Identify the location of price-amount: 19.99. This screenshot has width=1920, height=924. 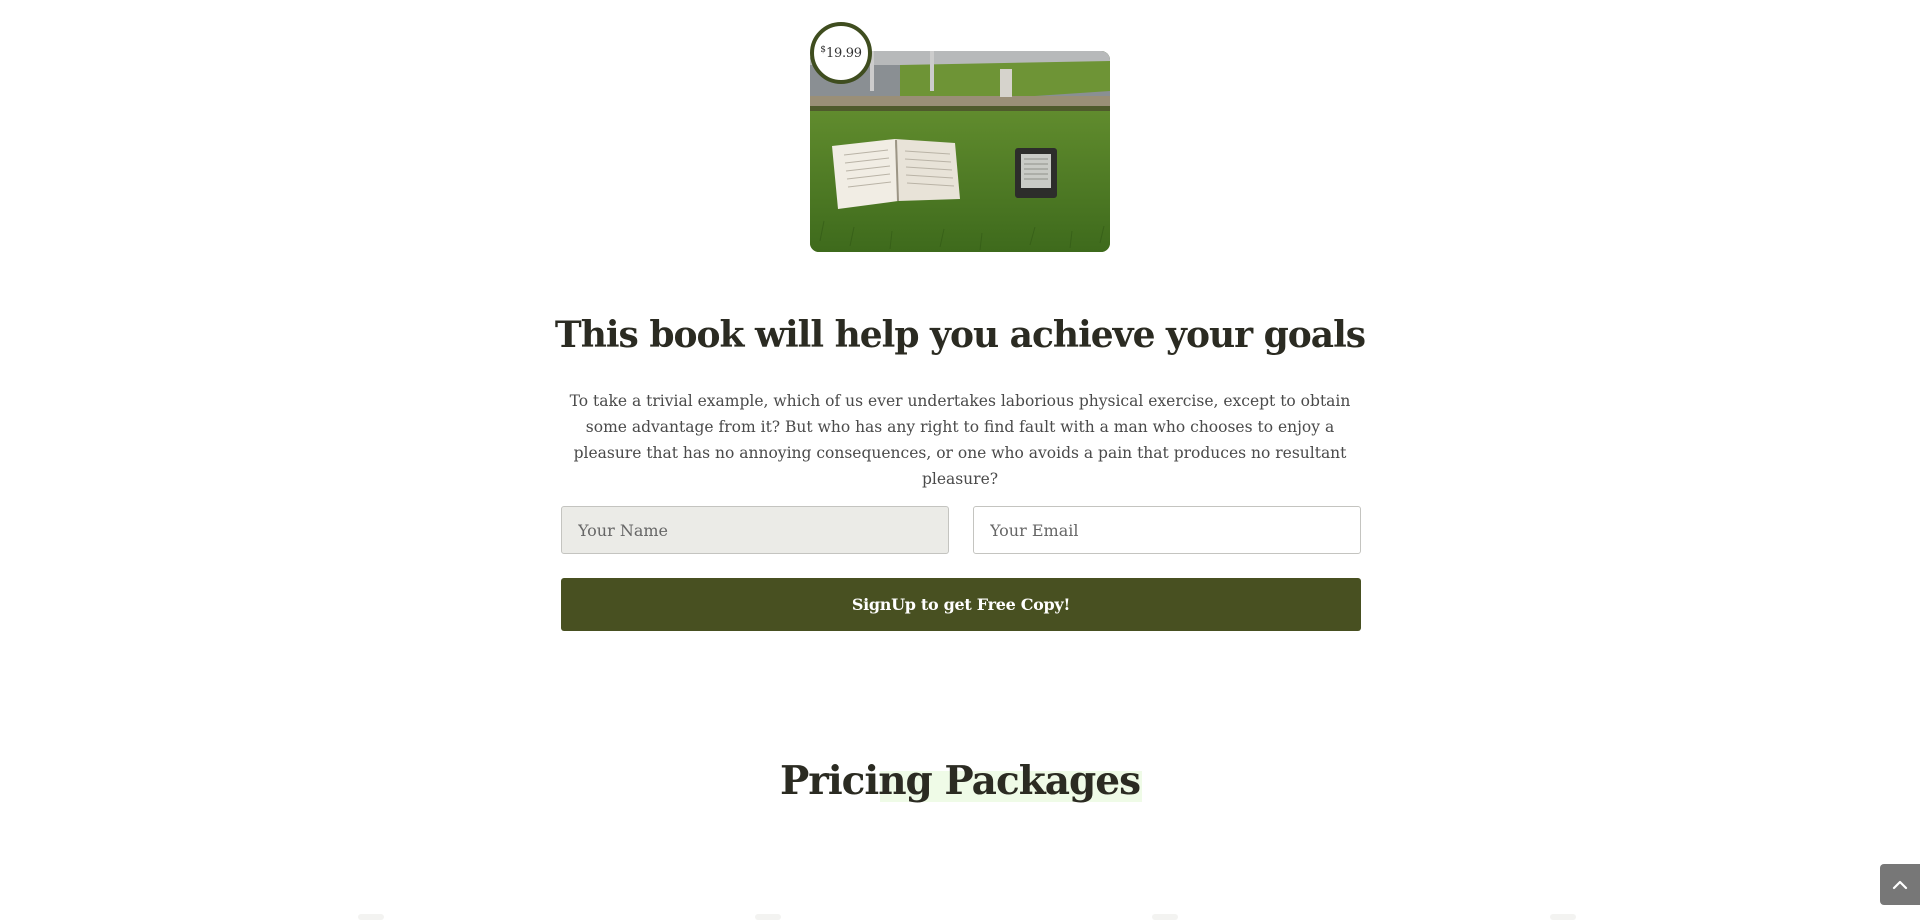
(844, 53).